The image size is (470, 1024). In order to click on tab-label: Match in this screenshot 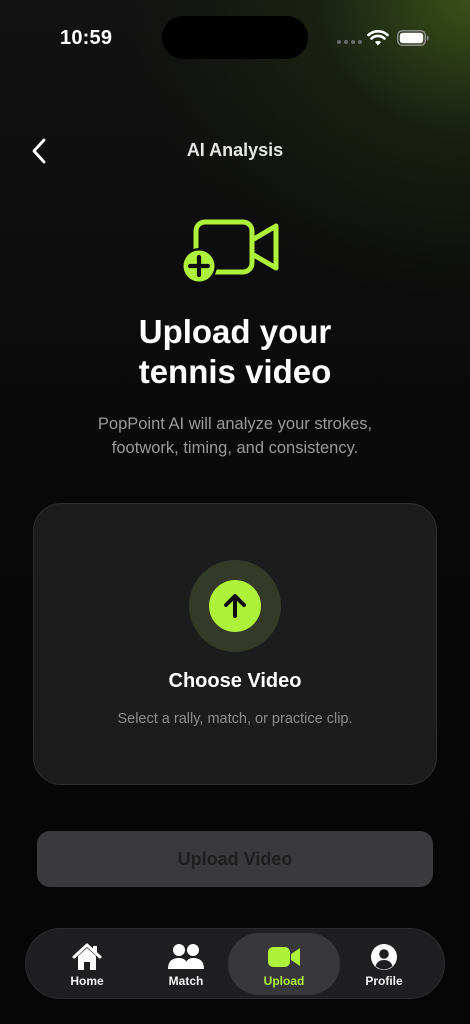, I will do `click(186, 981)`.